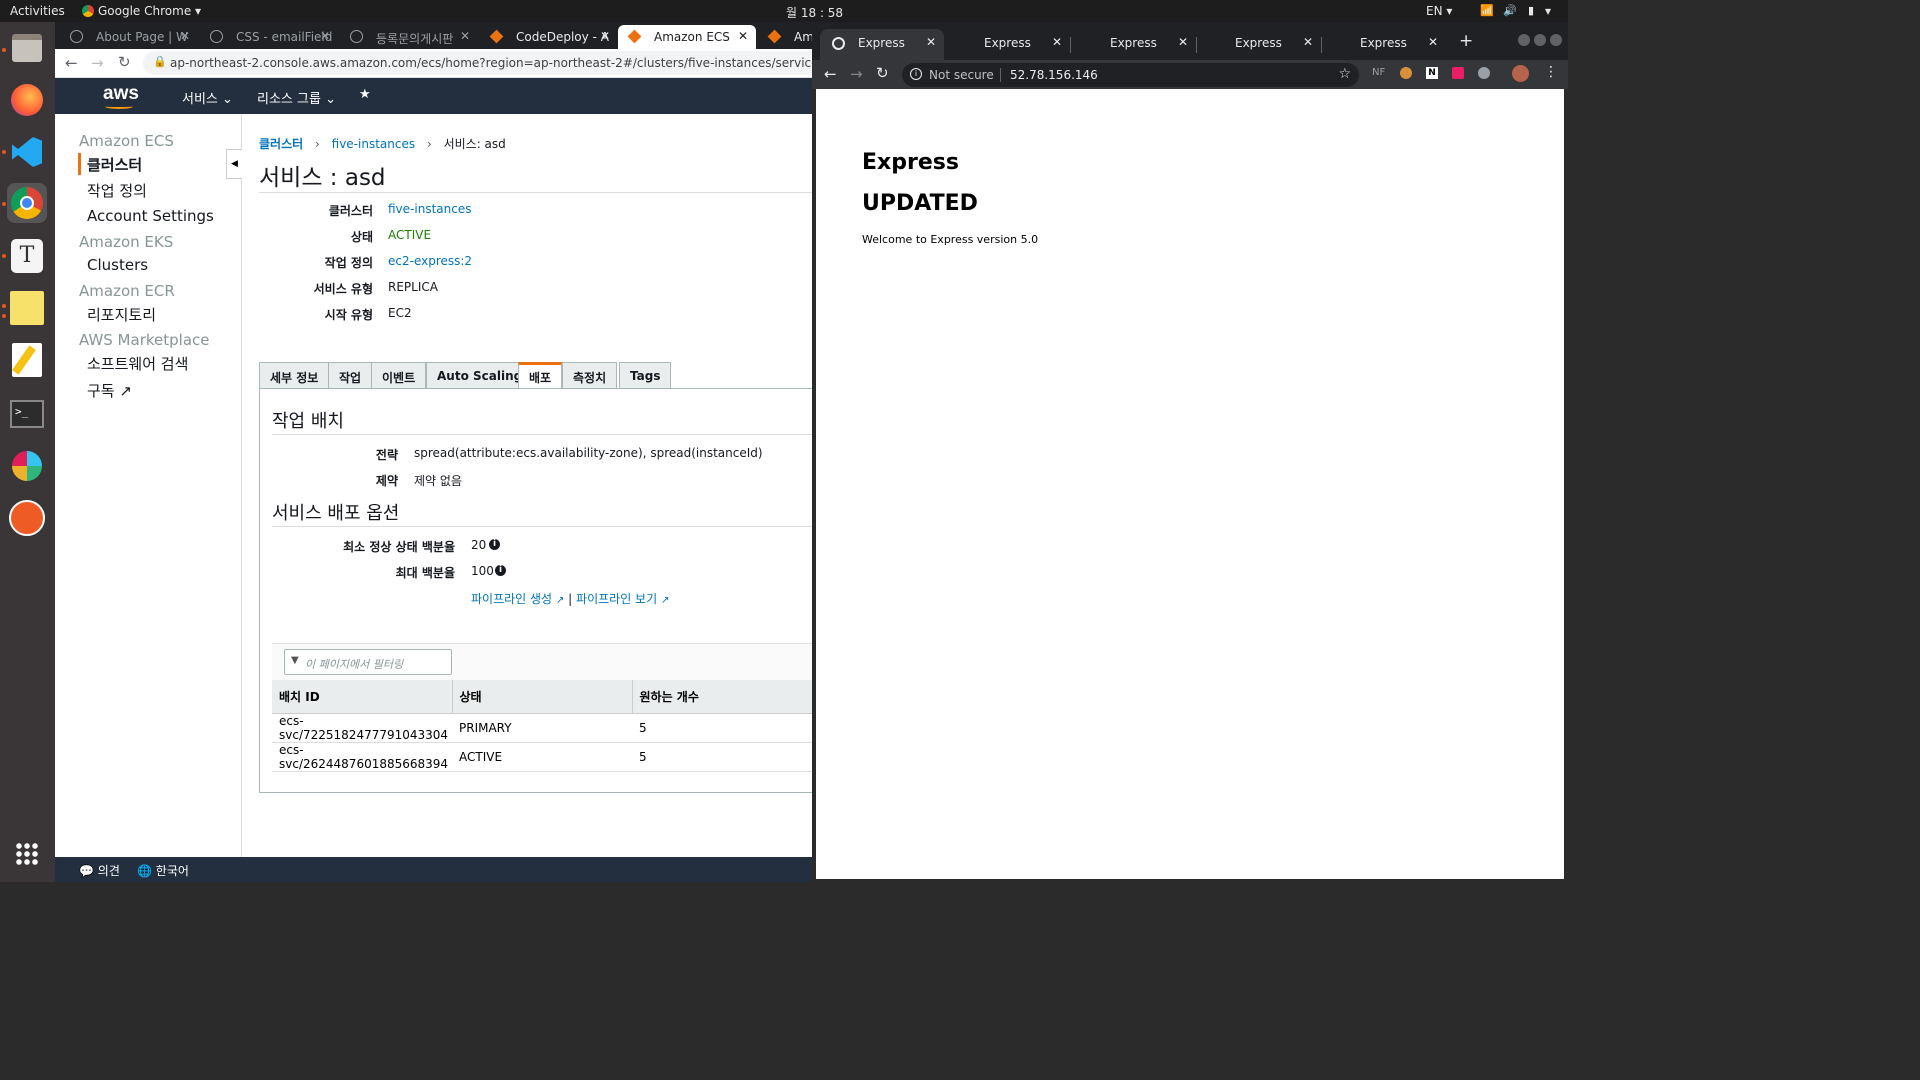 The image size is (1920, 1080). I want to click on terminal-icon: >_, so click(27, 414).